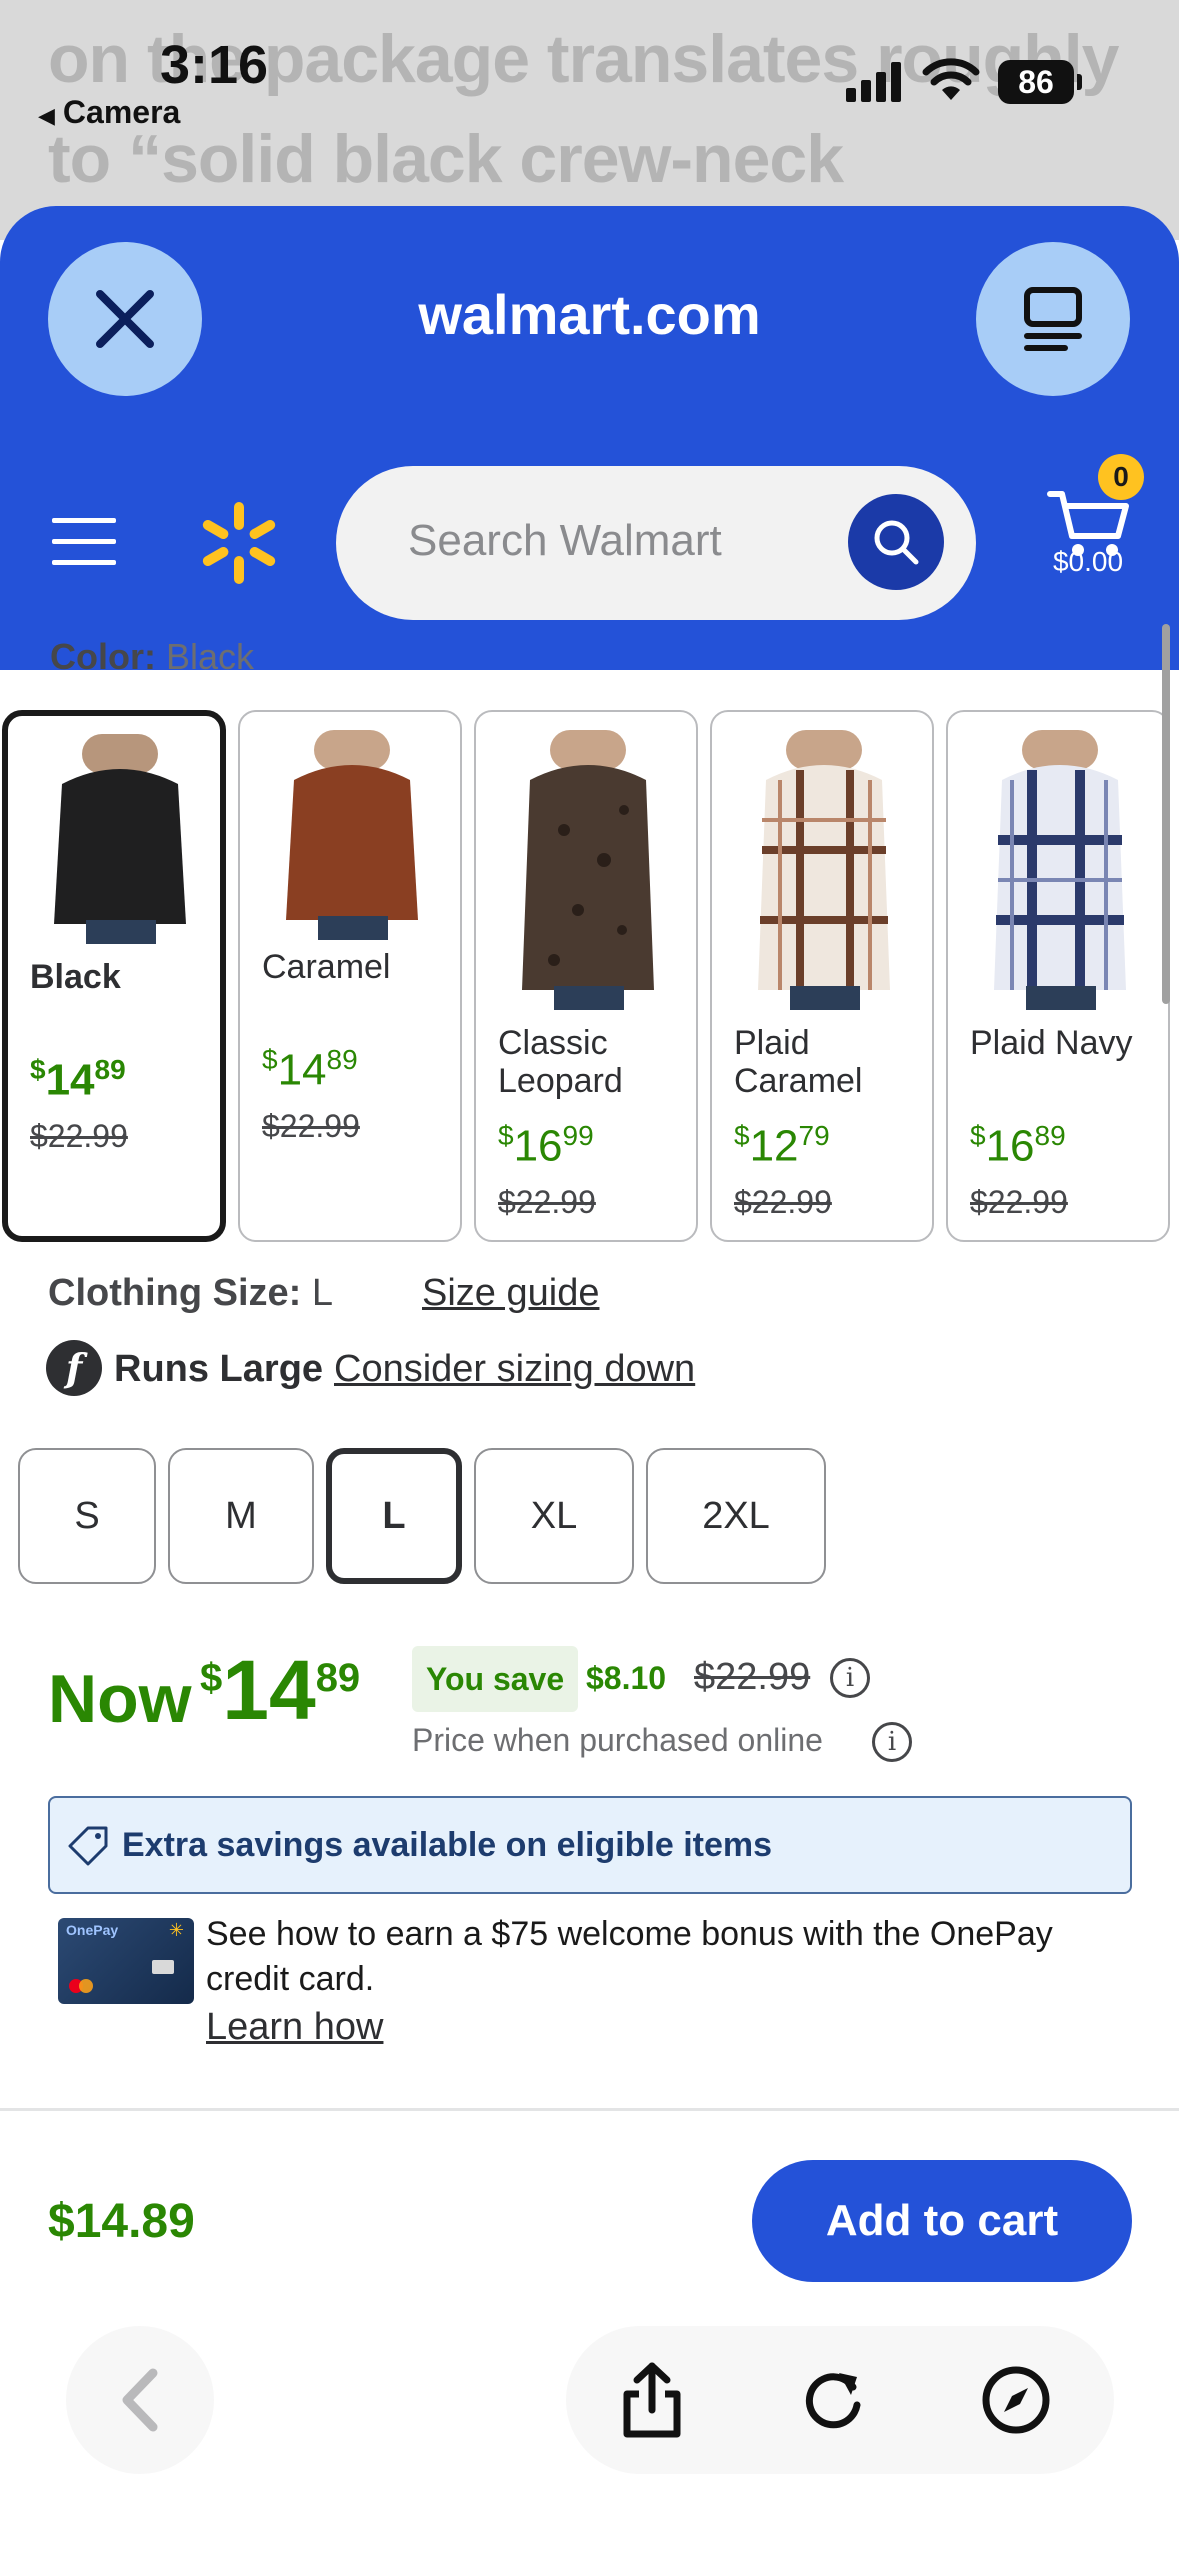 The image size is (1179, 2556). Describe the element at coordinates (626, 1678) in the screenshot. I see `save-amount: $8.10` at that location.